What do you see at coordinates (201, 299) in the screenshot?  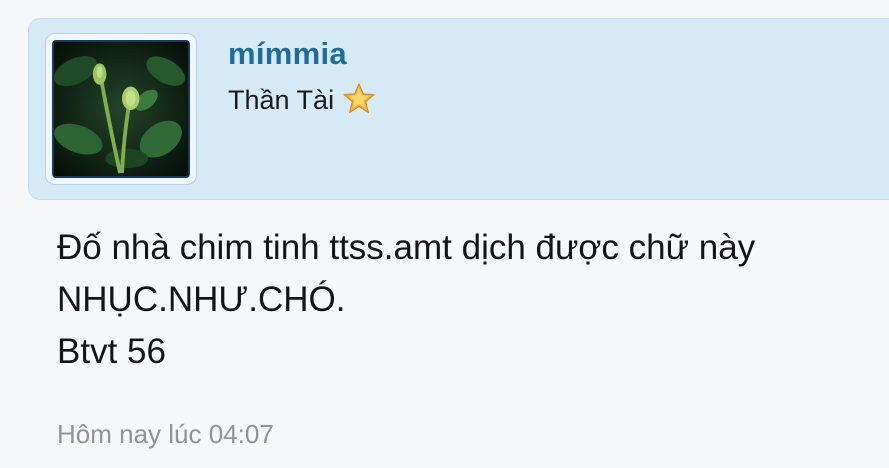 I see `message-line: NHỤC.NHƯ.CHÓ.` at bounding box center [201, 299].